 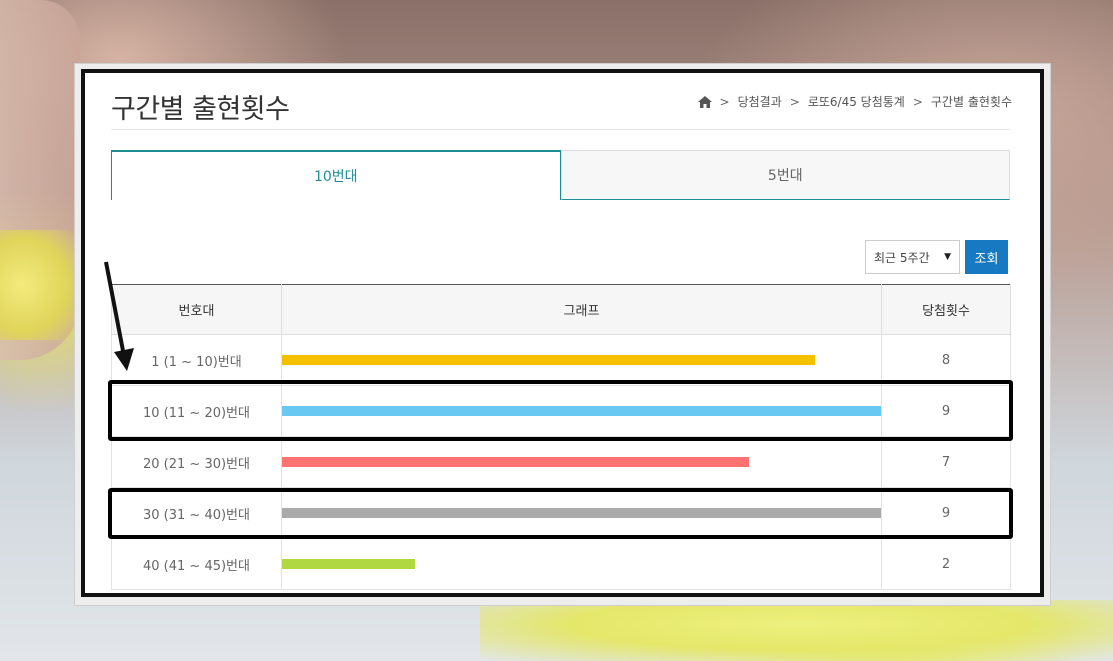 What do you see at coordinates (336, 175) in the screenshot?
I see `tab-10-range: 10번대` at bounding box center [336, 175].